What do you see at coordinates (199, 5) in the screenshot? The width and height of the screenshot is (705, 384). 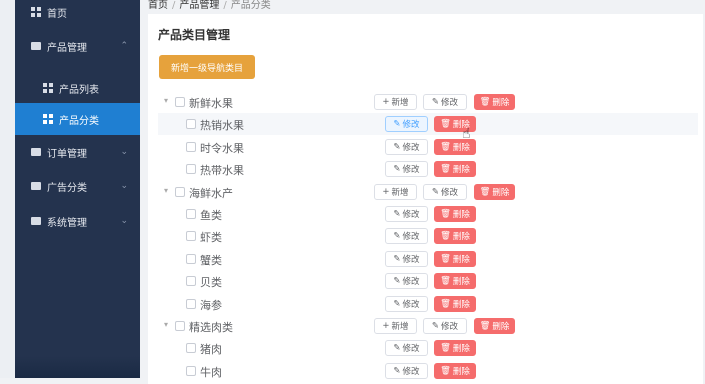 I see `breadcrumb-section: 产品管理` at bounding box center [199, 5].